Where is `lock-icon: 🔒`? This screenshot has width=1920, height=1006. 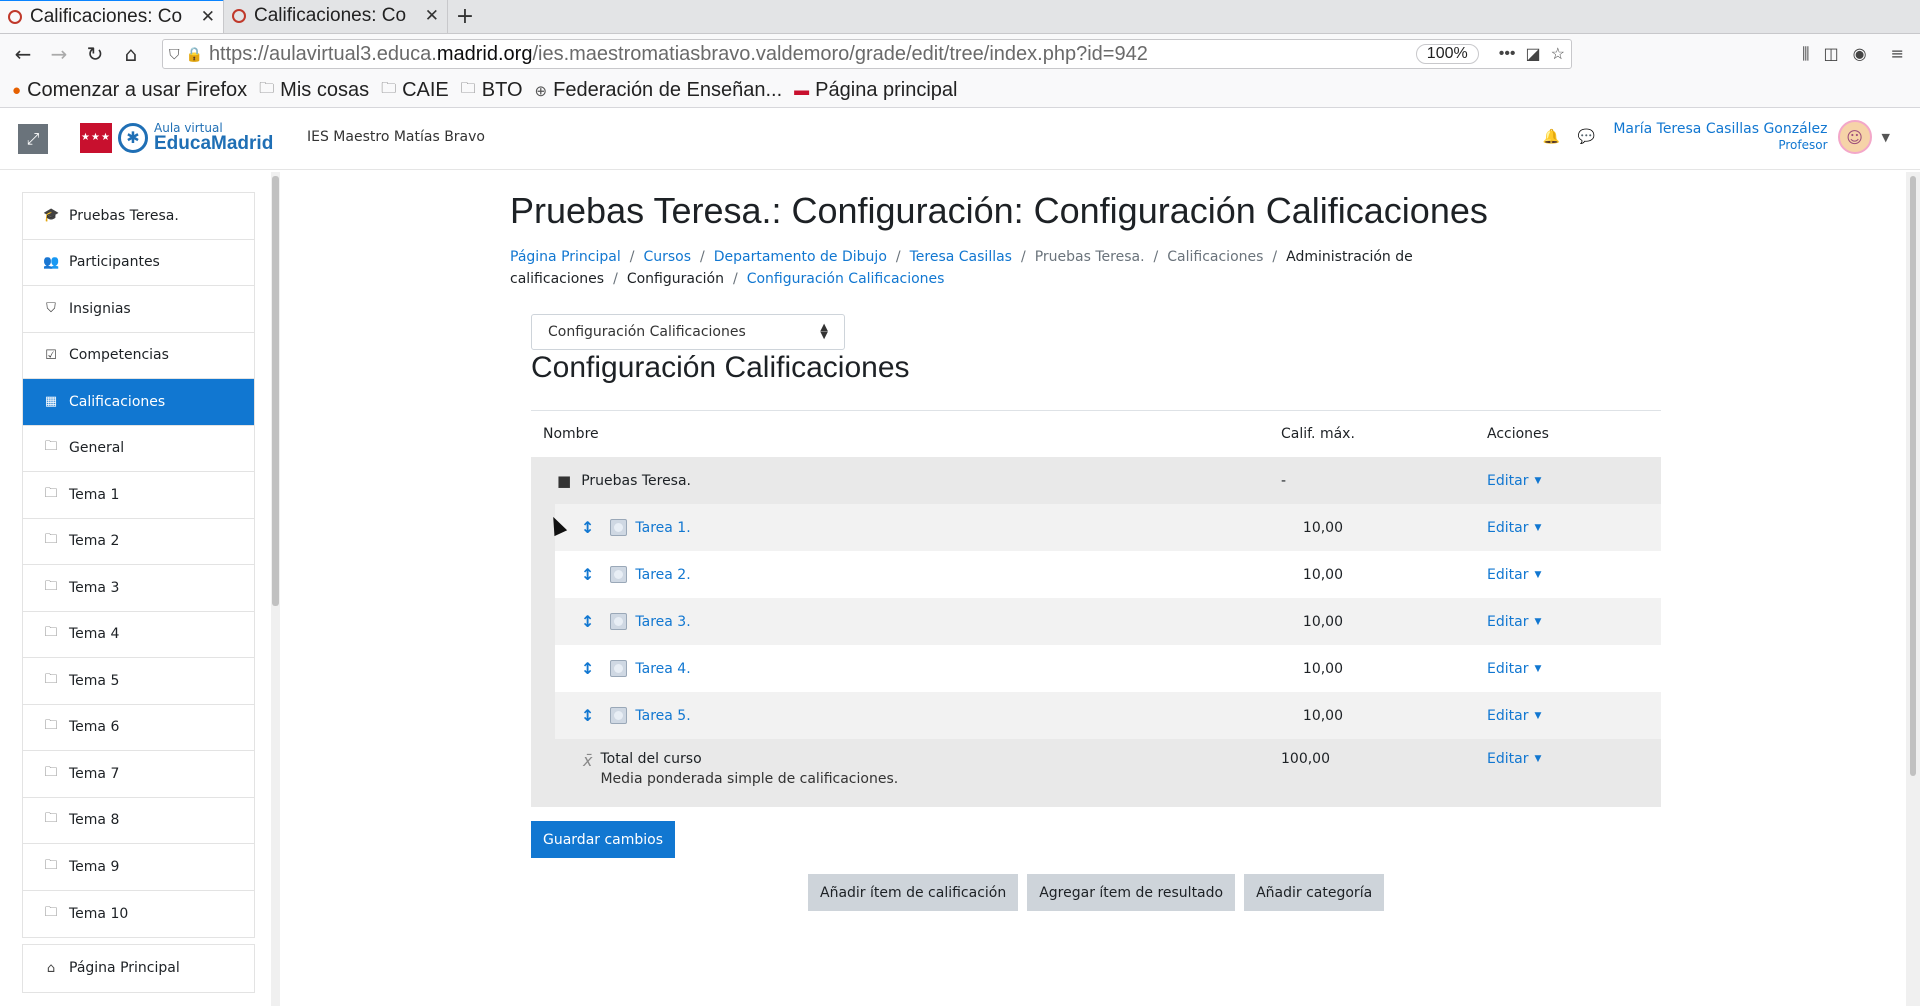 lock-icon: 🔒 is located at coordinates (194, 54).